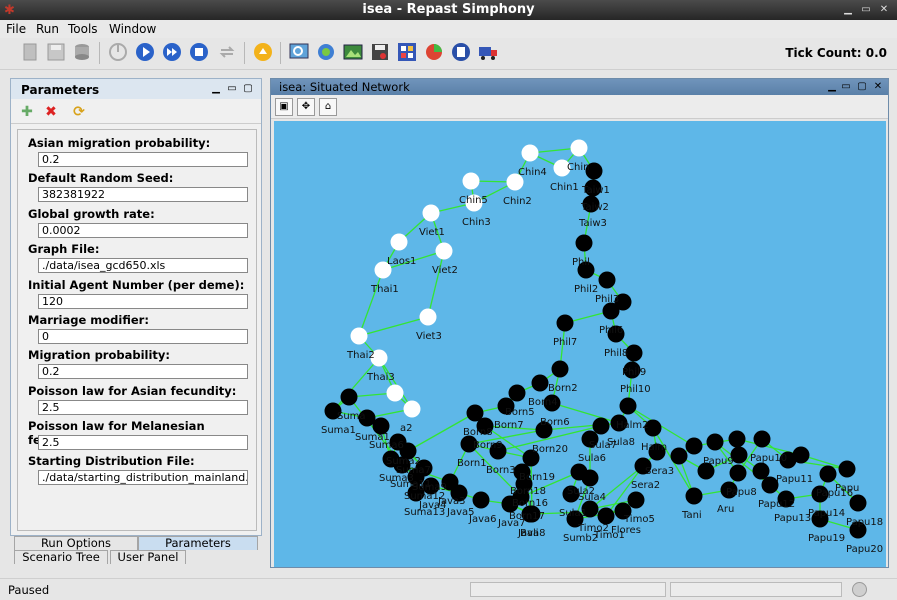 This screenshot has width=897, height=600. I want to click on node-label: Taiw3, so click(592, 223).